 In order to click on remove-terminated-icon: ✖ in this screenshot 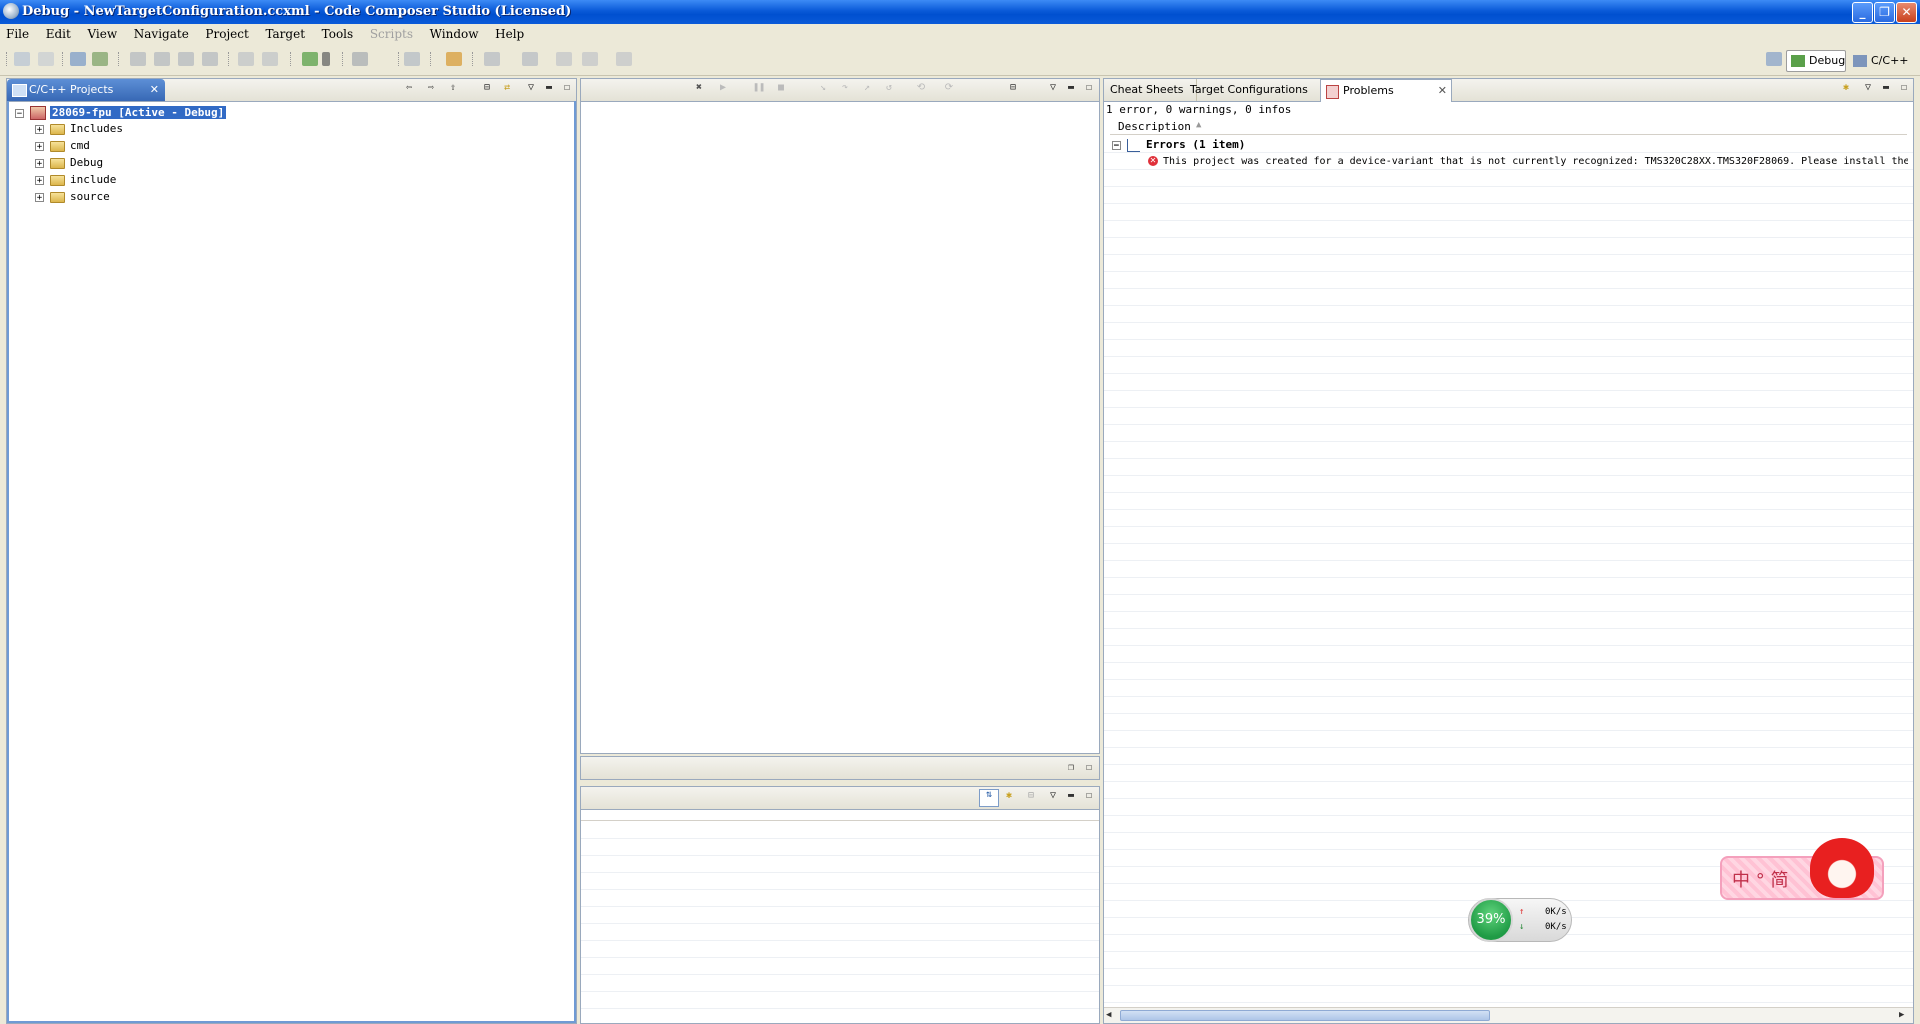, I will do `click(699, 88)`.